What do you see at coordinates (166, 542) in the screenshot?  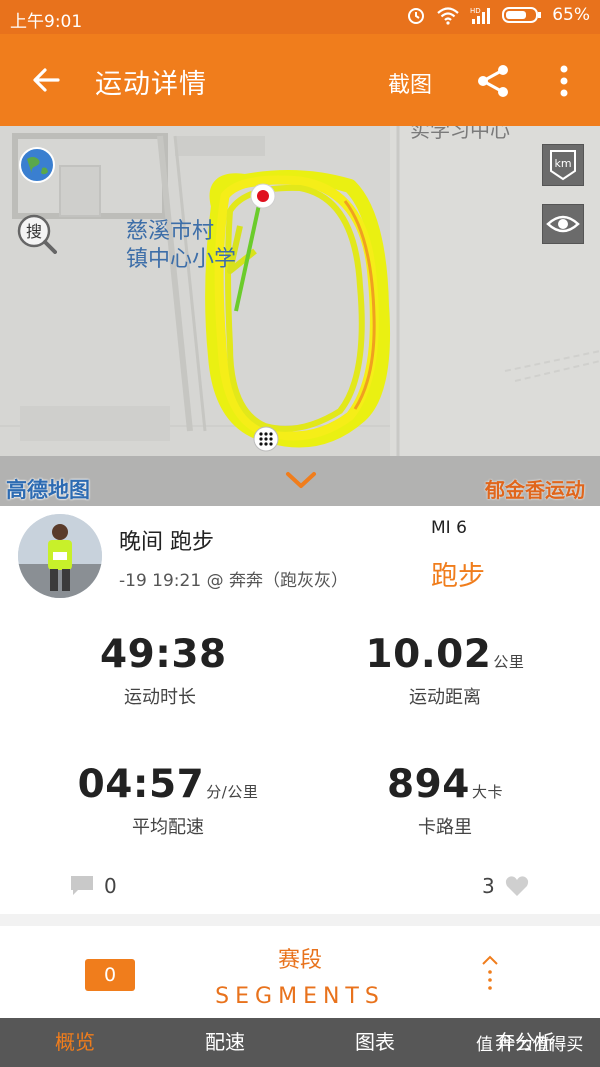 I see `activity-title: 晚间 跑步` at bounding box center [166, 542].